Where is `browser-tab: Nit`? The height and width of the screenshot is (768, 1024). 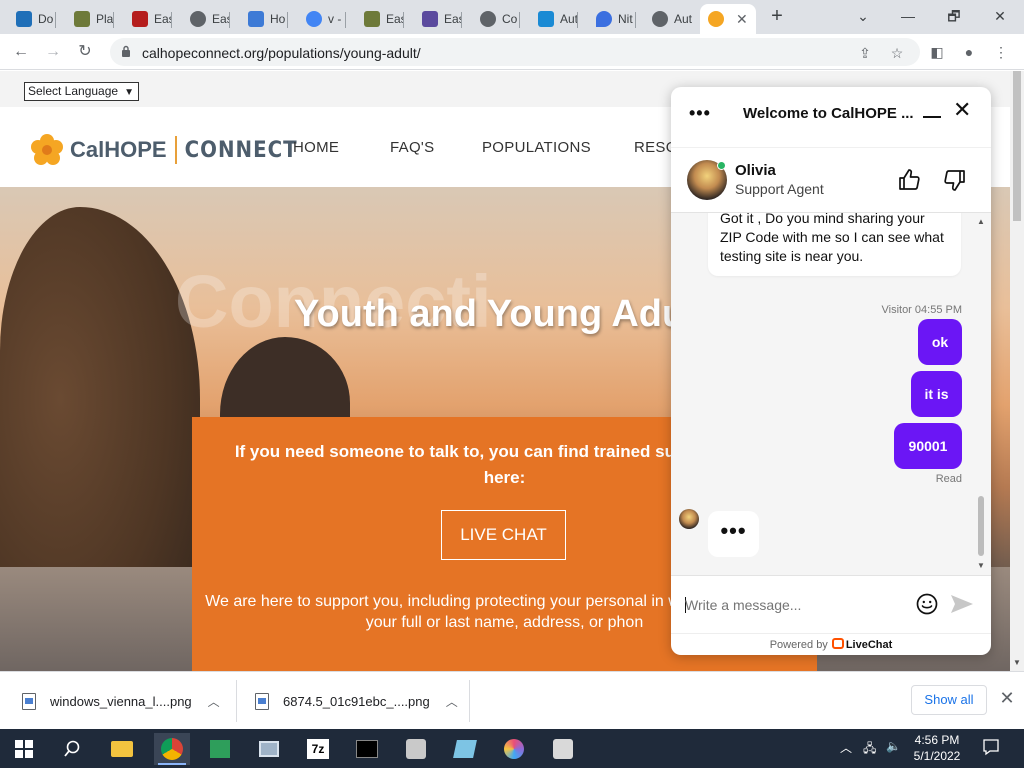
browser-tab: Nit is located at coordinates (612, 19).